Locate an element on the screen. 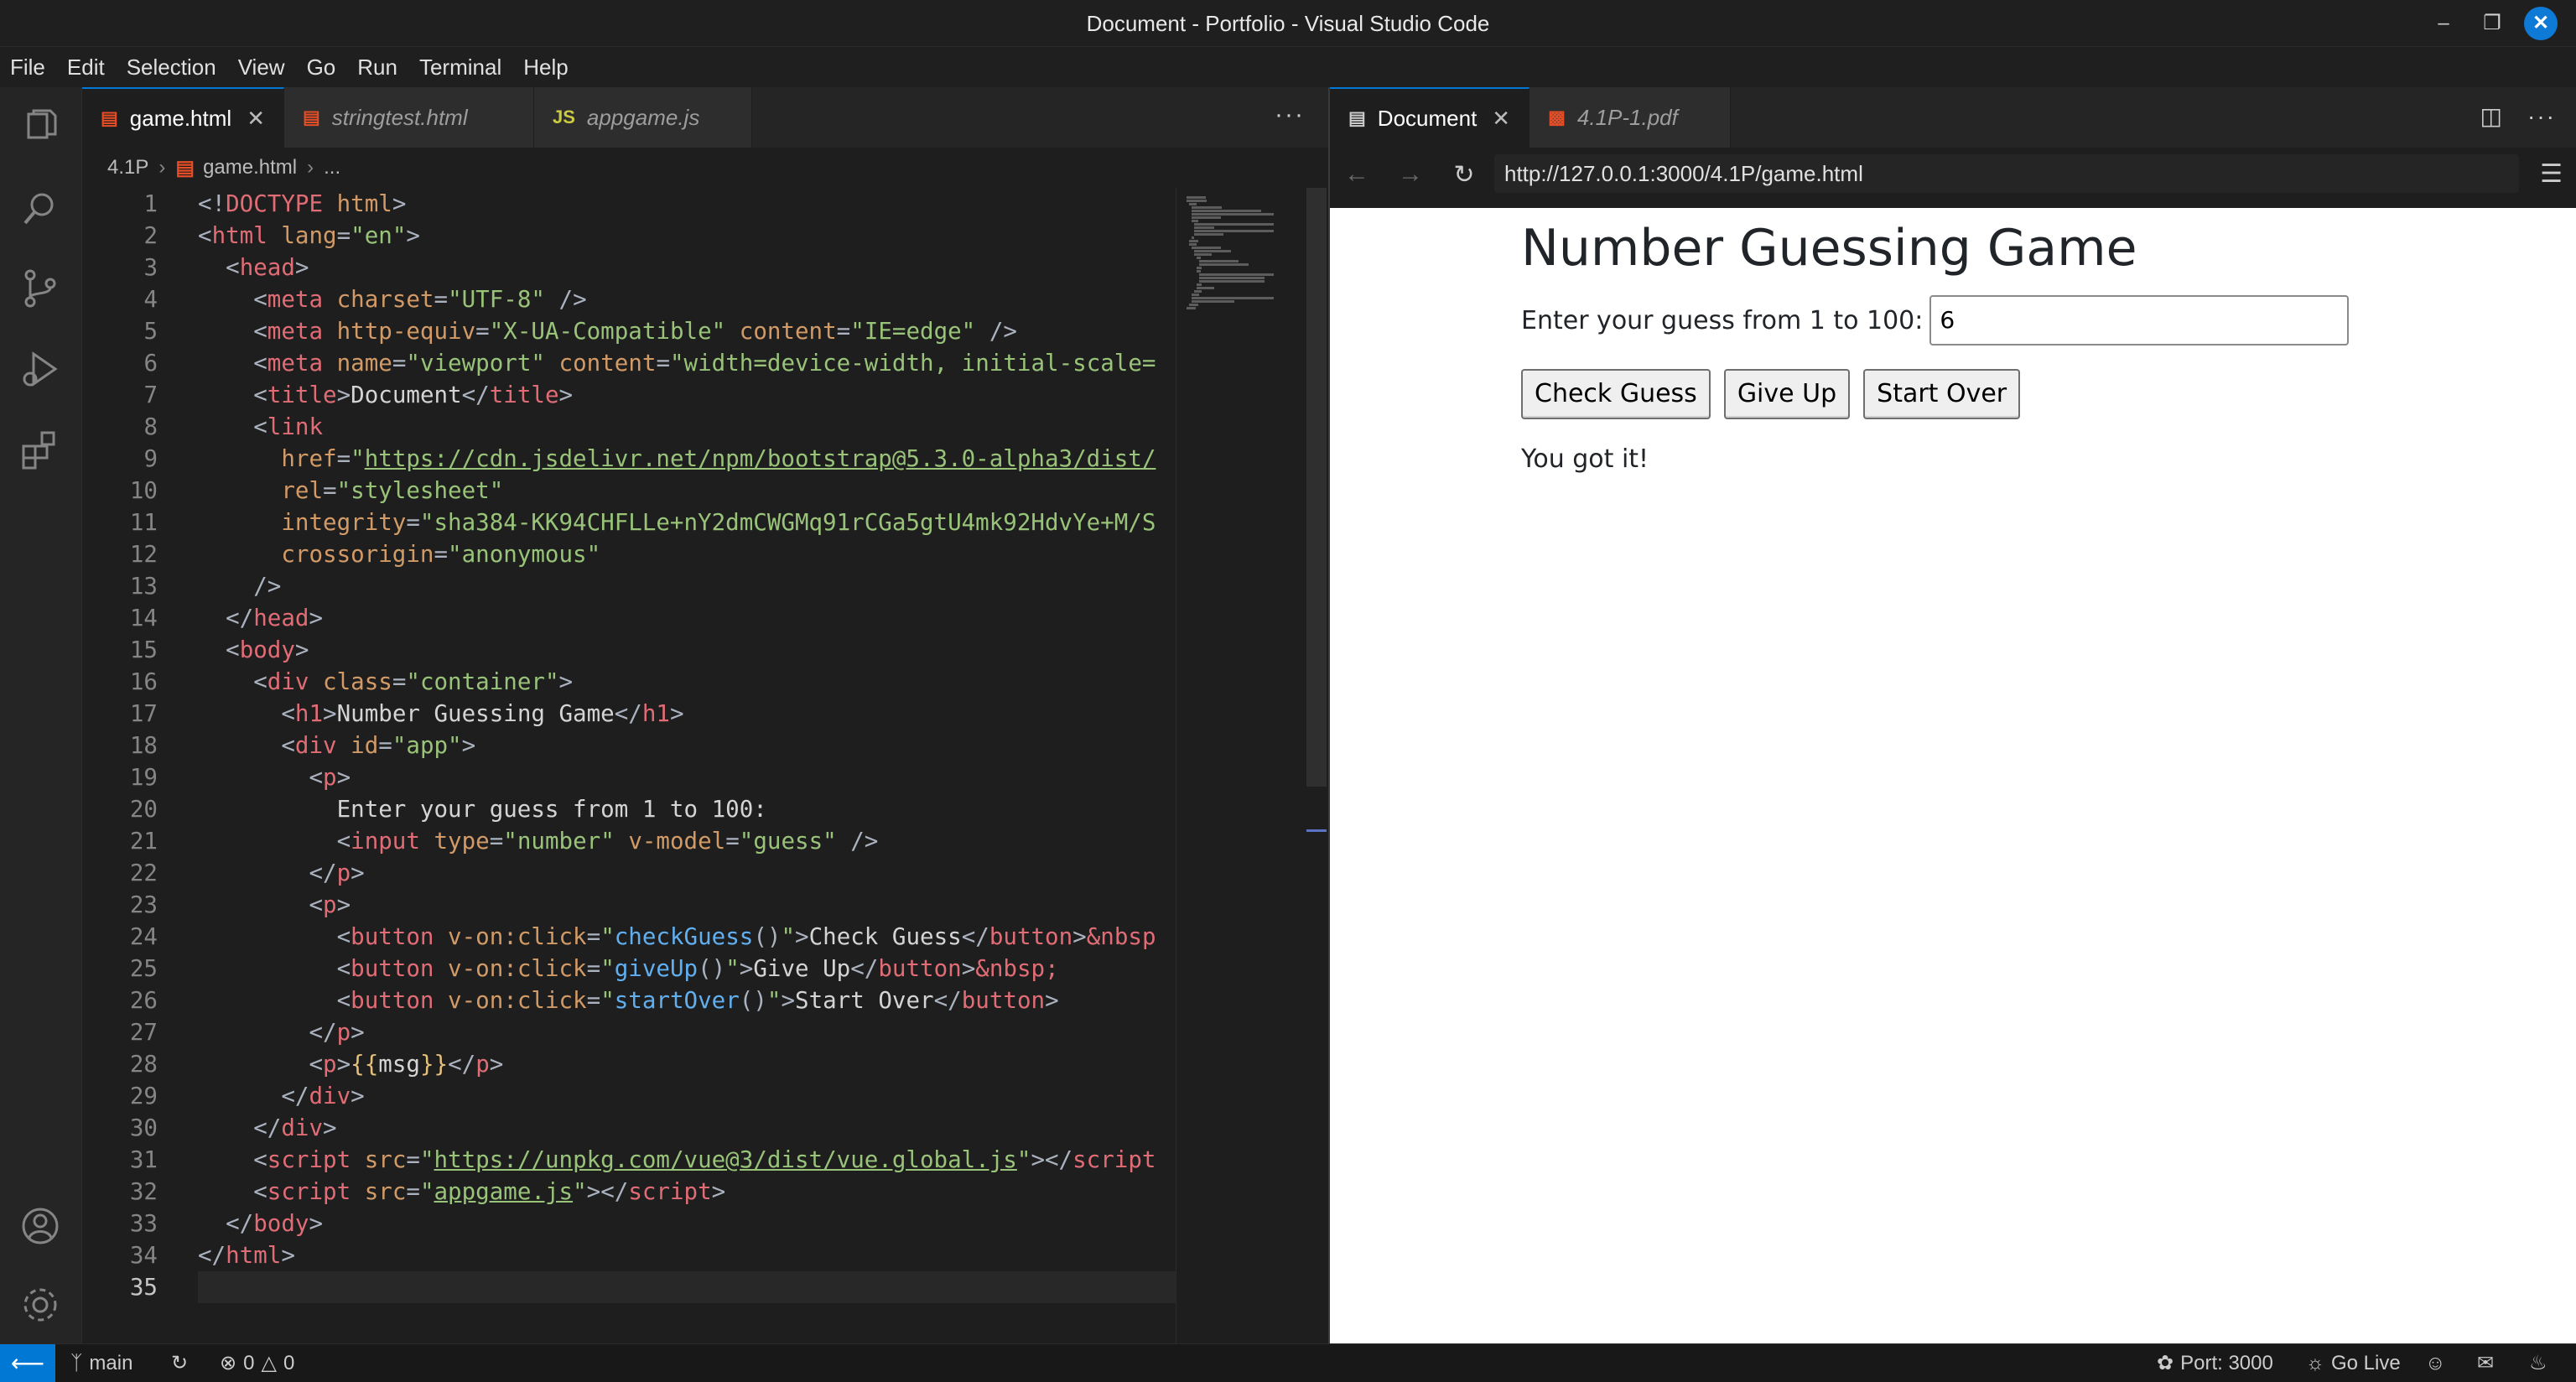  menu-go: Go is located at coordinates (321, 68).